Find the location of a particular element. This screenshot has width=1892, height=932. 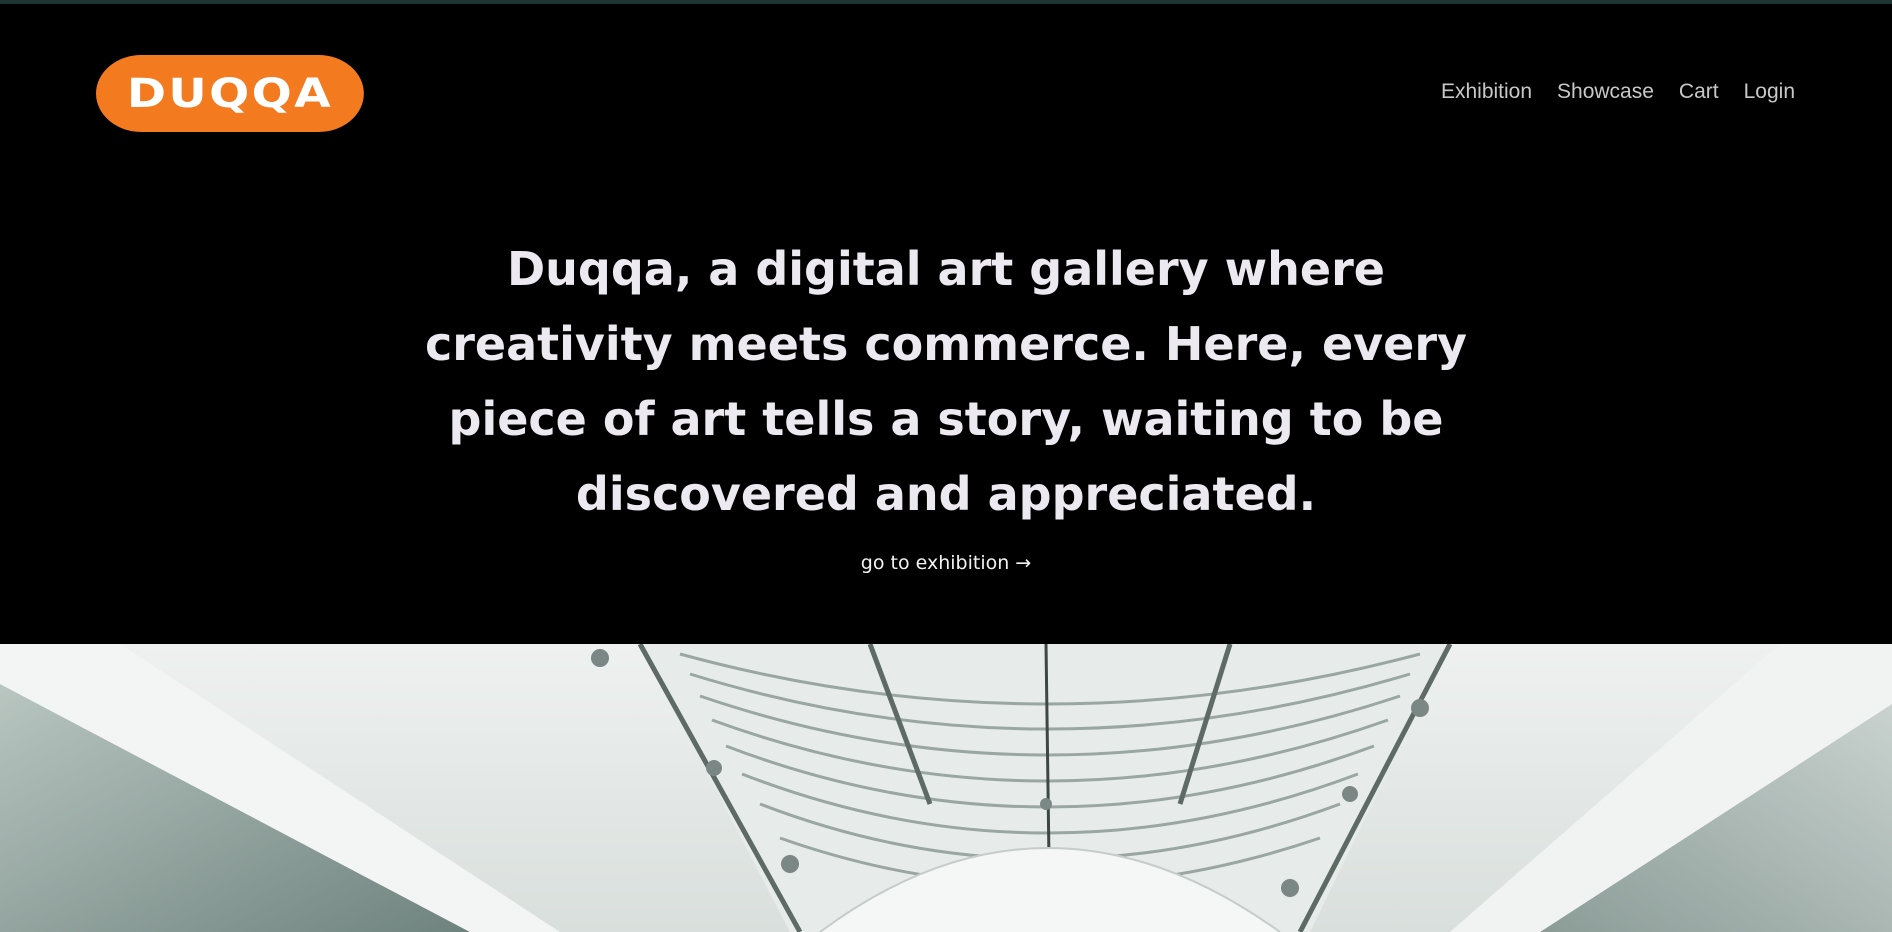

main-nav: Exhibition Showcase Cart Login is located at coordinates (1618, 92).